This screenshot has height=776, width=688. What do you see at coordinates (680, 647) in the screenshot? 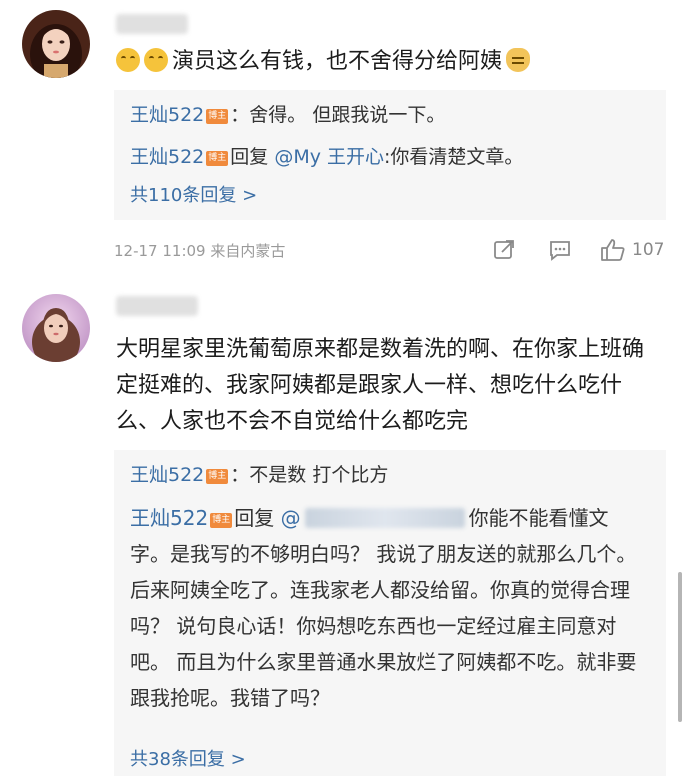
I see `scrollbar` at bounding box center [680, 647].